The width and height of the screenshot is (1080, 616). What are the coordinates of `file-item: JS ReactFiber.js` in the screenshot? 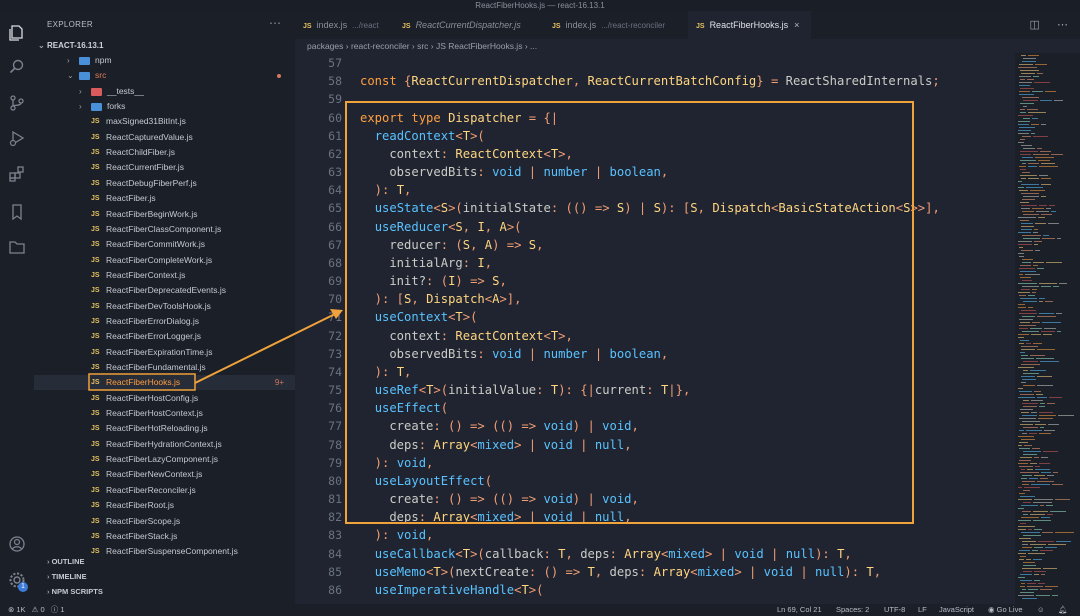 It's located at (164, 198).